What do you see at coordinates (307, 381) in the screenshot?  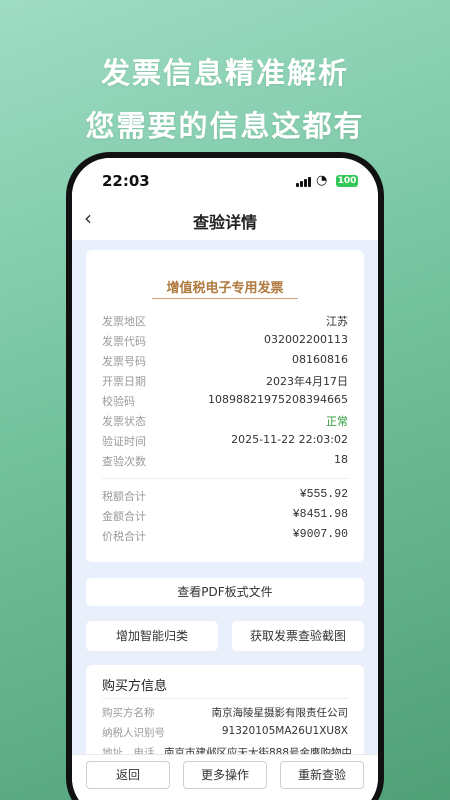 I see `field-value: 2023年4月17日` at bounding box center [307, 381].